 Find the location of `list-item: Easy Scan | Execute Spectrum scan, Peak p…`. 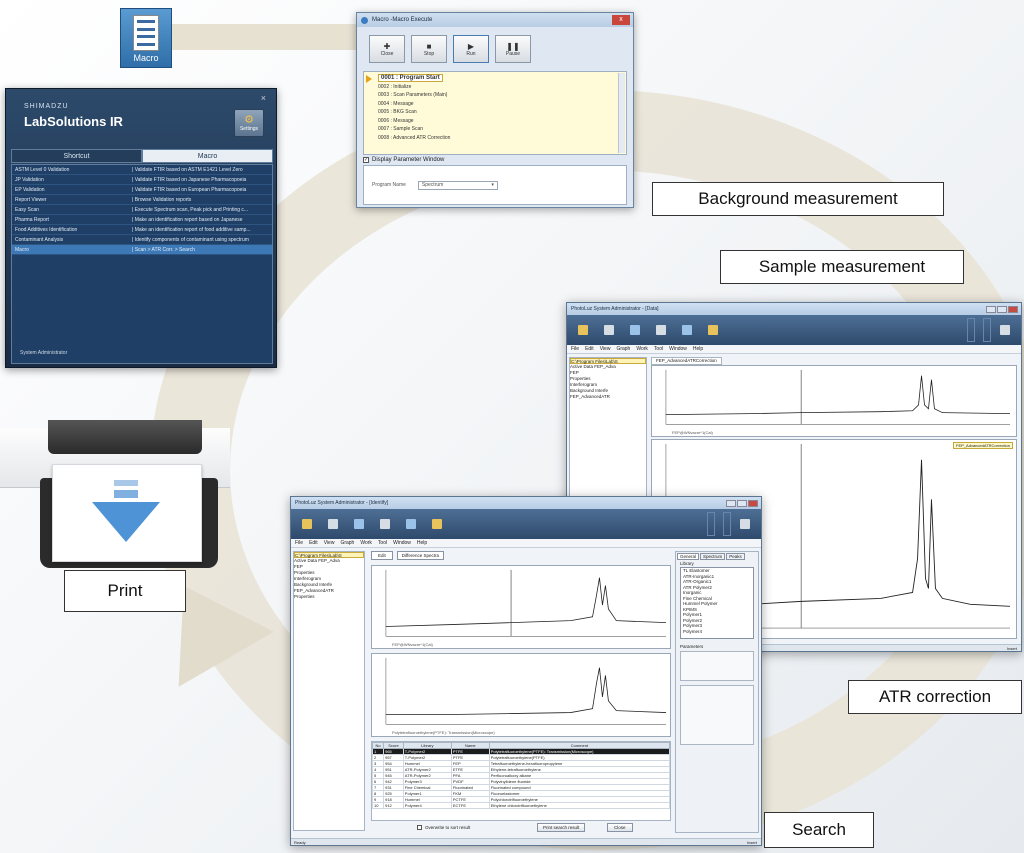

list-item: Easy Scan | Execute Spectrum scan, Peak p… is located at coordinates (142, 210).